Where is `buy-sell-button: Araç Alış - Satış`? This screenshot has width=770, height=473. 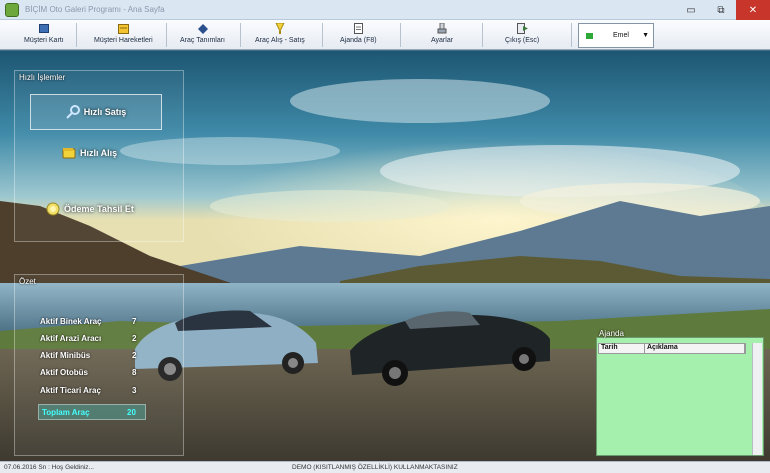 buy-sell-button: Araç Alış - Satış is located at coordinates (280, 35).